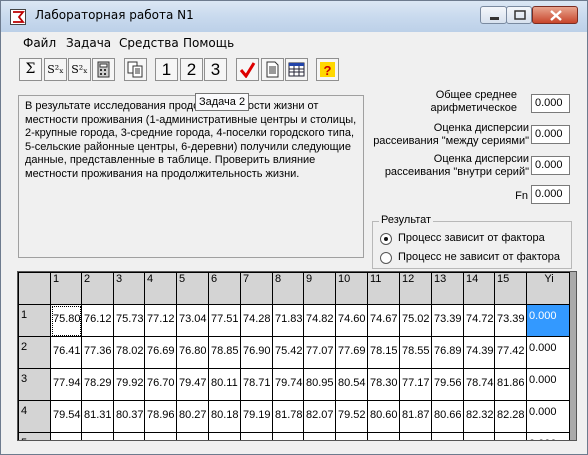 This screenshot has width=588, height=455. Describe the element at coordinates (383, 352) in the screenshot. I see `table-cell: 78.15` at that location.